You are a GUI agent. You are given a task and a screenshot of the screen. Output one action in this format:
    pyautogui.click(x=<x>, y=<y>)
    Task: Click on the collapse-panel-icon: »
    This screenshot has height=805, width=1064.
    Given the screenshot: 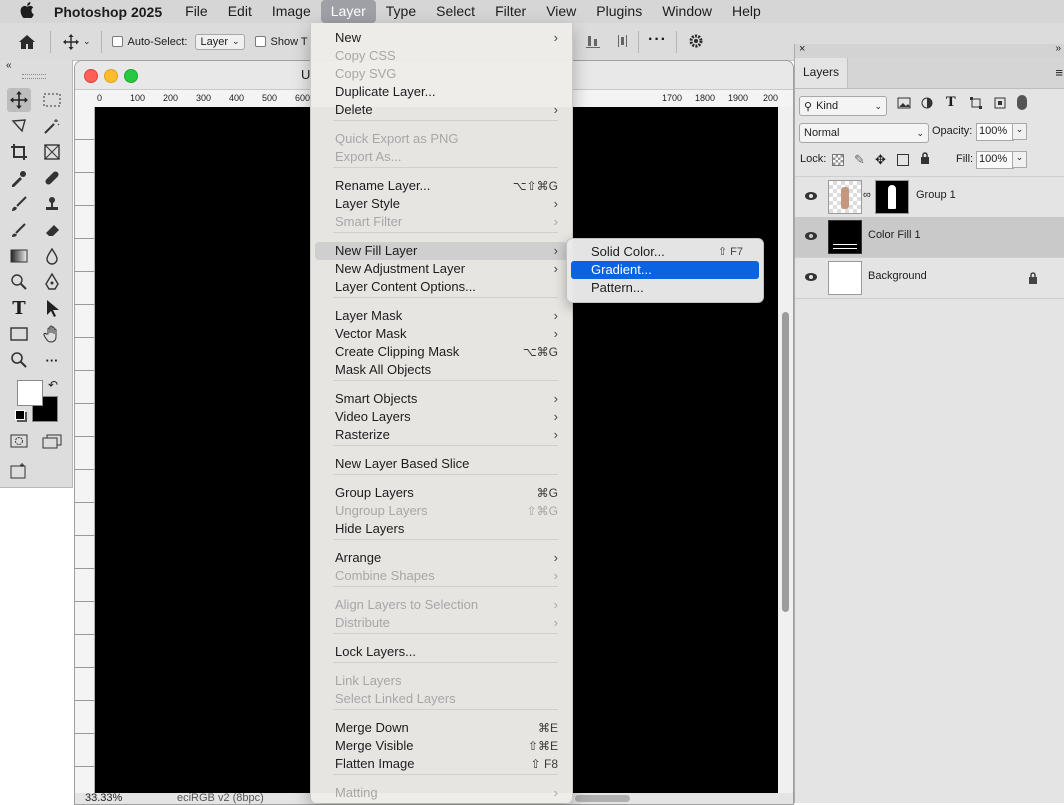 What is the action you would take?
    pyautogui.click(x=1058, y=48)
    